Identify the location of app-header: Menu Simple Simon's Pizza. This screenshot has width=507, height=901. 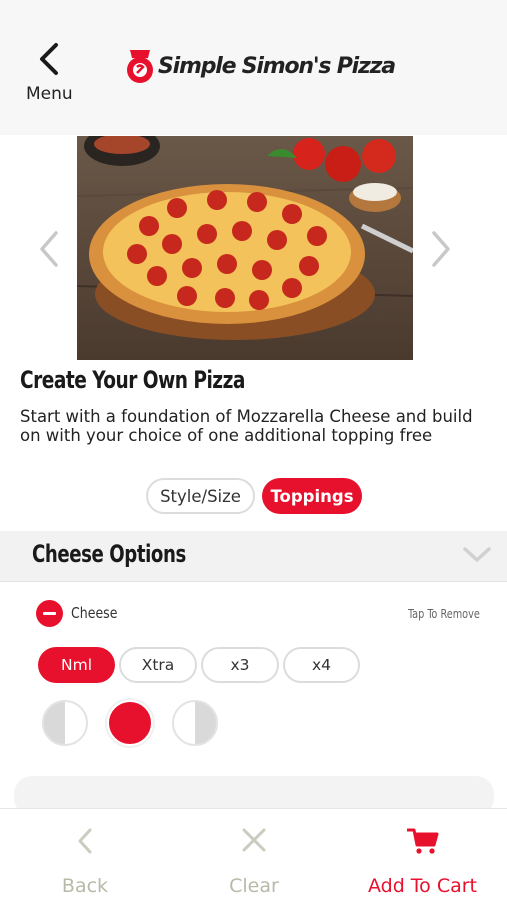
(253, 67).